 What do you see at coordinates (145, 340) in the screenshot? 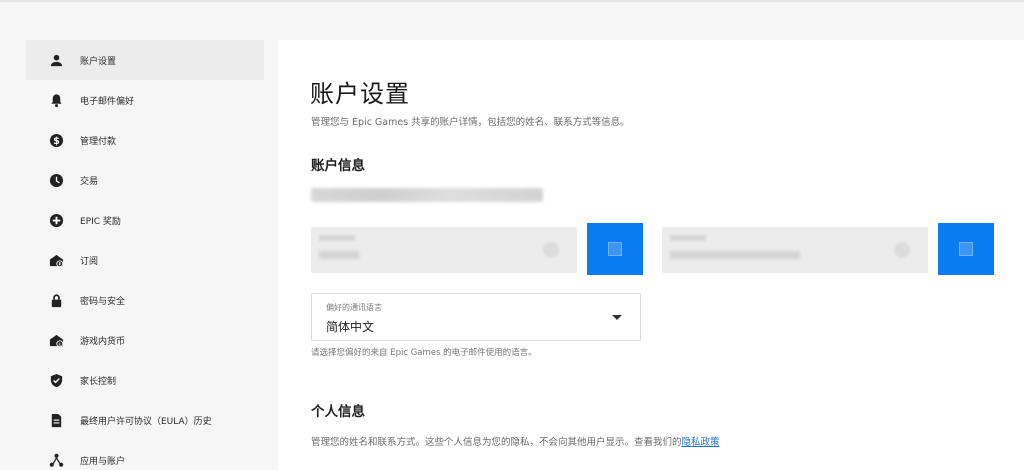
I see `sidebar-item-in-game-currency: $ 游戏内货币` at bounding box center [145, 340].